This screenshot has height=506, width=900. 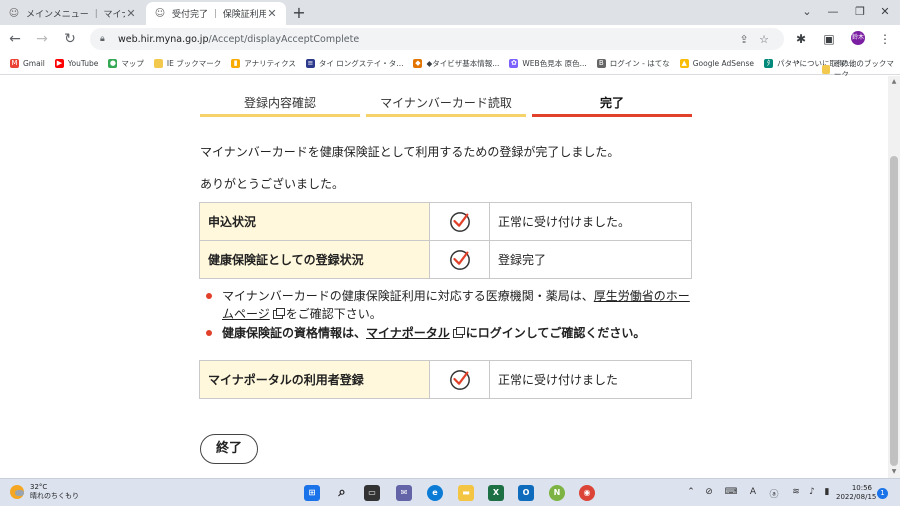 What do you see at coordinates (691, 492) in the screenshot?
I see `chevron-up-icon: ⌃` at bounding box center [691, 492].